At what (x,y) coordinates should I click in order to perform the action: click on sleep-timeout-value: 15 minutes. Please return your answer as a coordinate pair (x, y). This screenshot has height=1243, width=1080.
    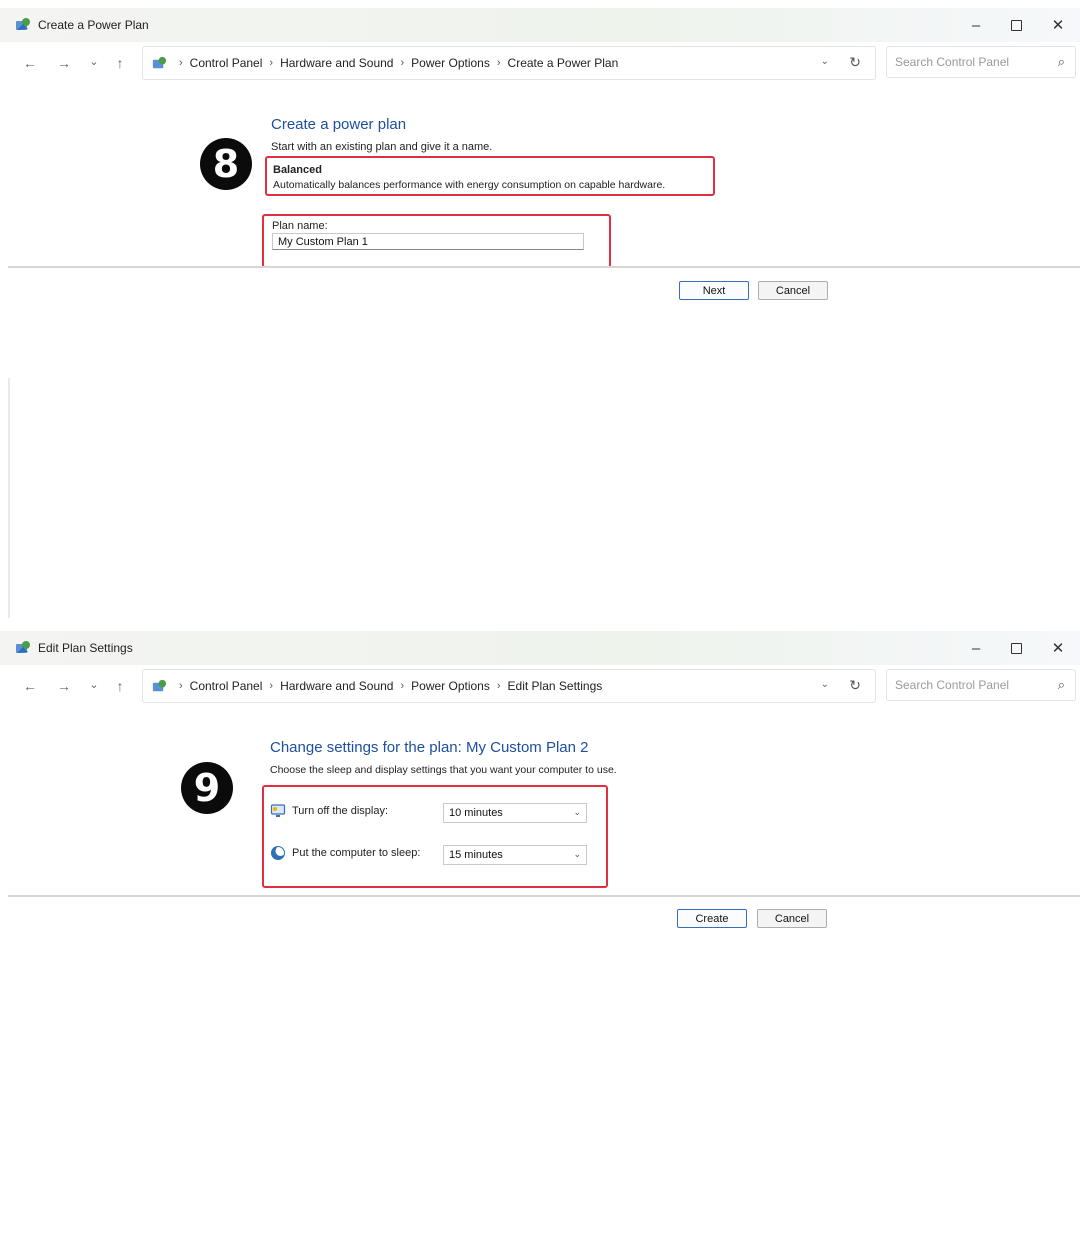
    Looking at the image, I should click on (476, 855).